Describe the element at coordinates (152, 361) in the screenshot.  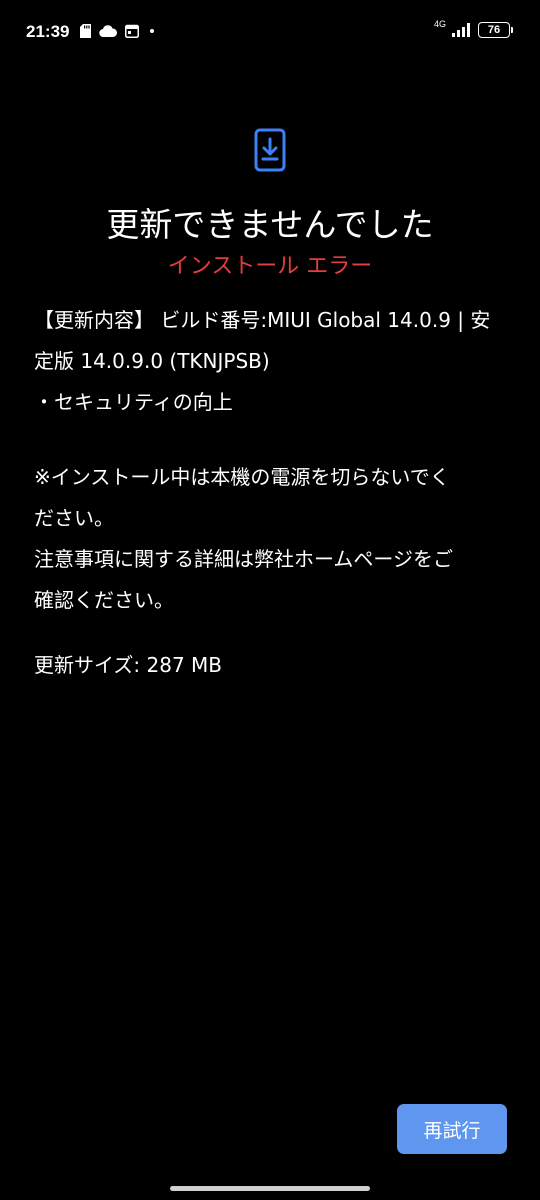
I see `changelog-line: 定版 14.0.9.0 (TKNJPSB)` at that location.